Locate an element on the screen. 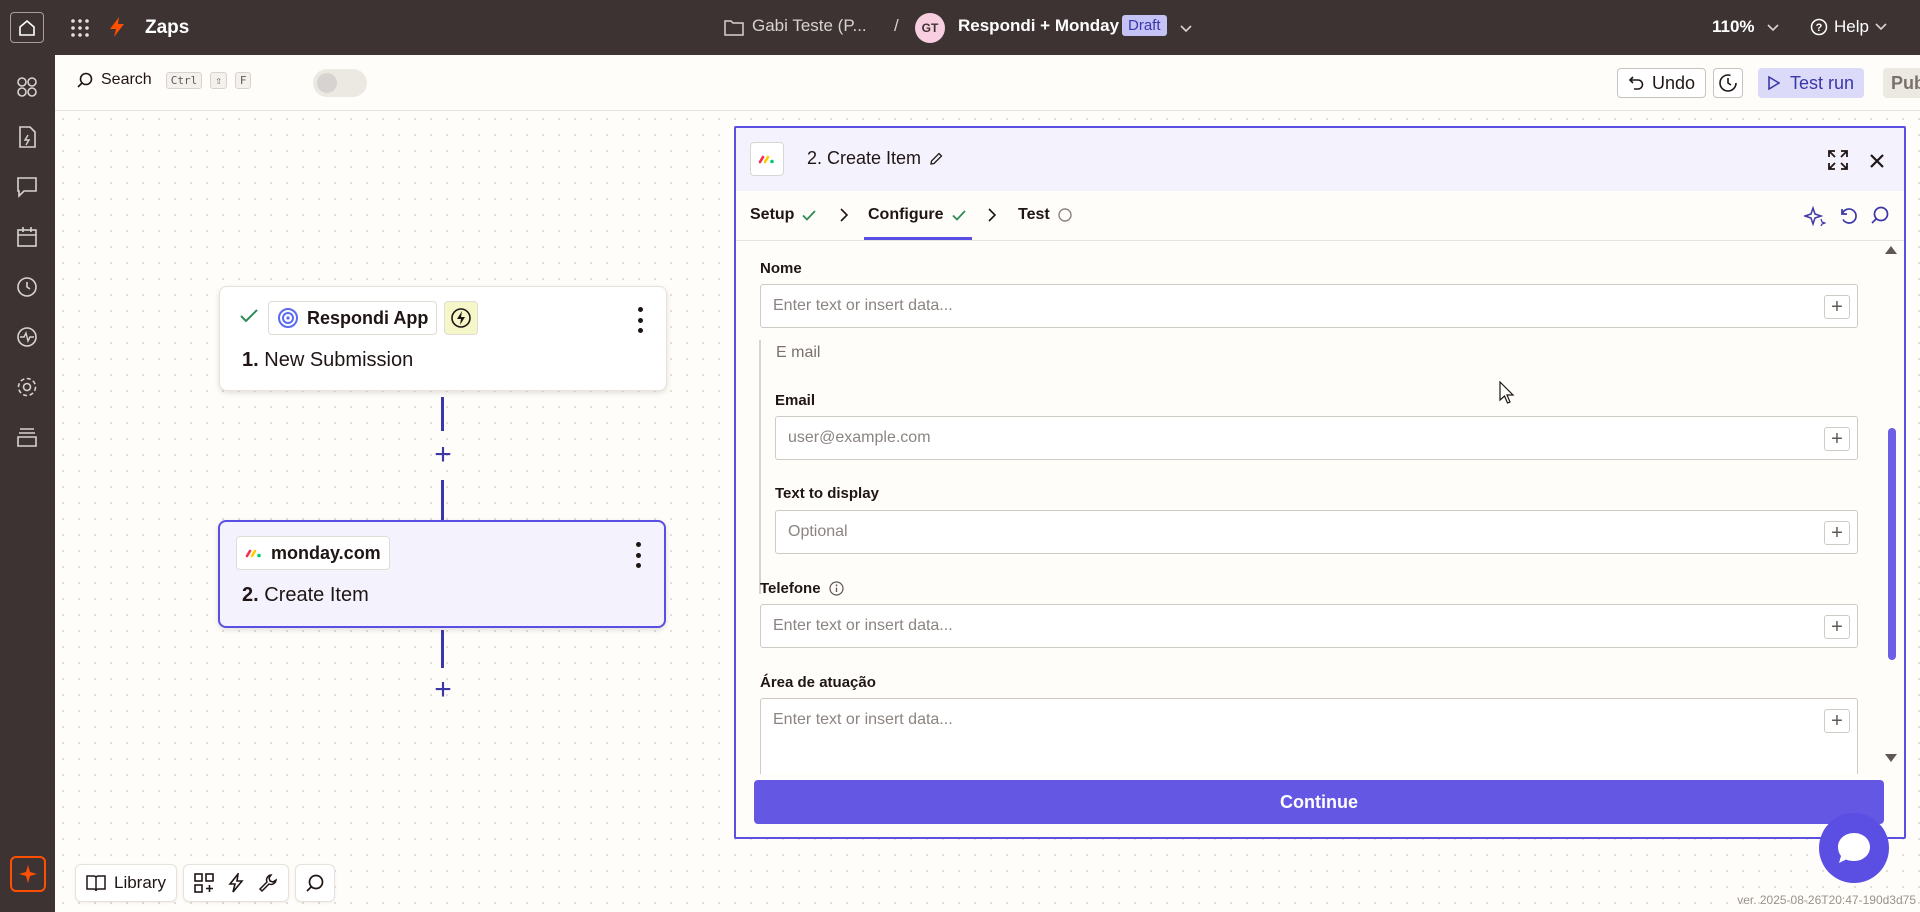  field-label-nome: Nome is located at coordinates (781, 268).